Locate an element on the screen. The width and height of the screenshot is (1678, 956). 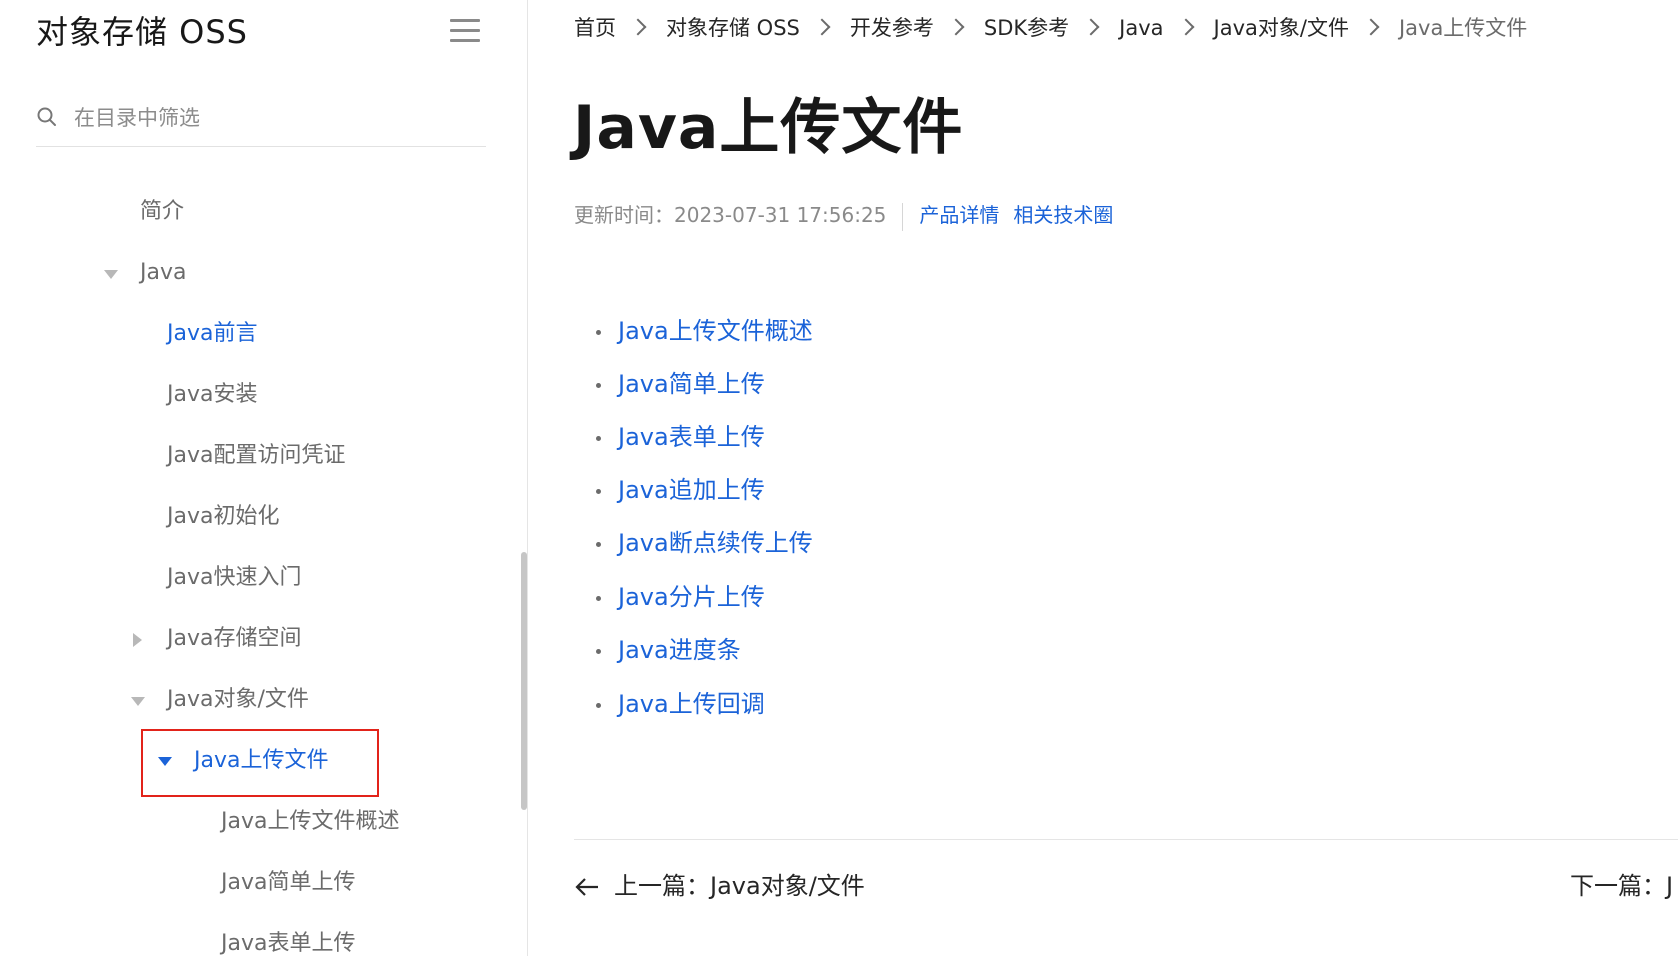
sidebar-item-java-credentials: Java配置访问凭证 is located at coordinates (256, 456).